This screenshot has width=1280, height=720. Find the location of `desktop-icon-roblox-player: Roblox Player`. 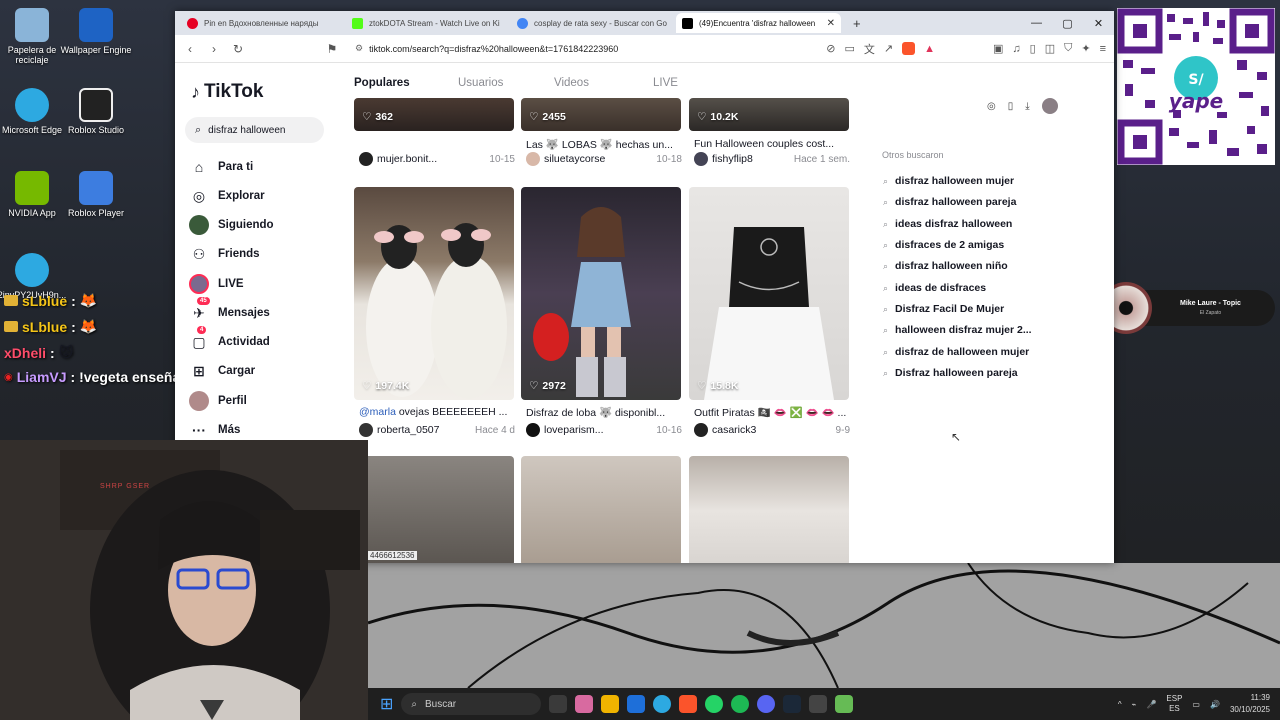

desktop-icon-roblox-player: Roblox Player is located at coordinates (96, 194).